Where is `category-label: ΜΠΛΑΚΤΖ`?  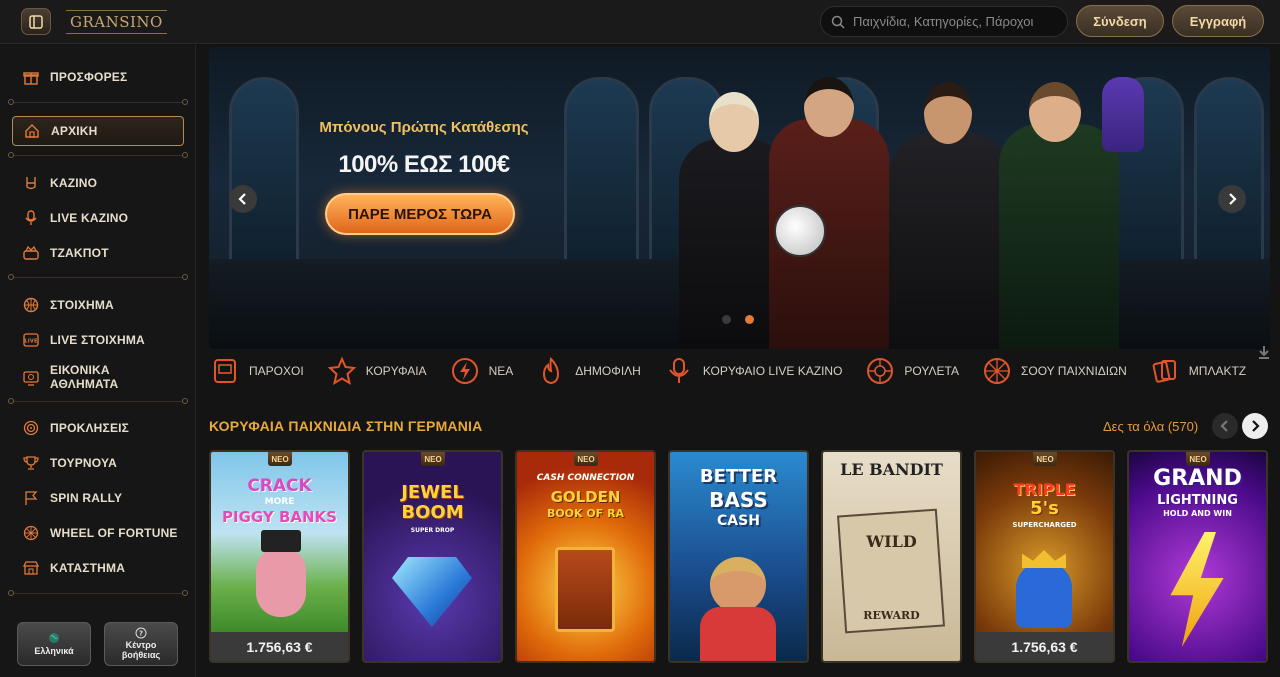 category-label: ΜΠΛΑΚΤΖ is located at coordinates (1217, 371).